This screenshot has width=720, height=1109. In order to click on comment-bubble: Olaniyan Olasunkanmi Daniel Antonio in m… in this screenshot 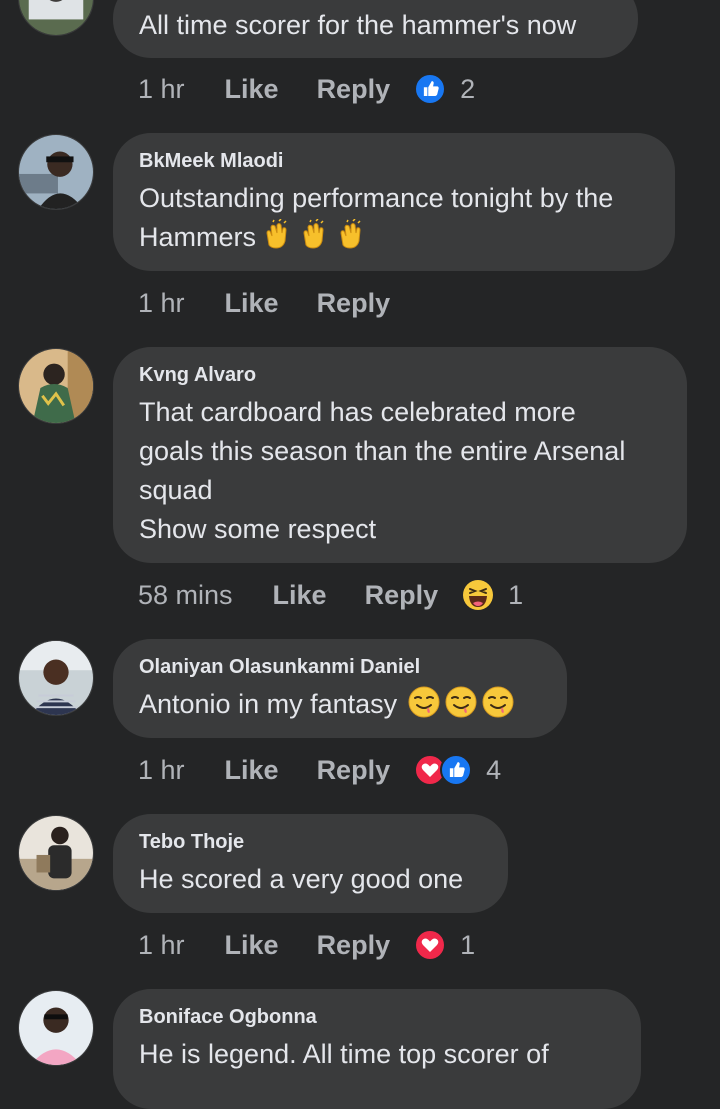, I will do `click(340, 688)`.